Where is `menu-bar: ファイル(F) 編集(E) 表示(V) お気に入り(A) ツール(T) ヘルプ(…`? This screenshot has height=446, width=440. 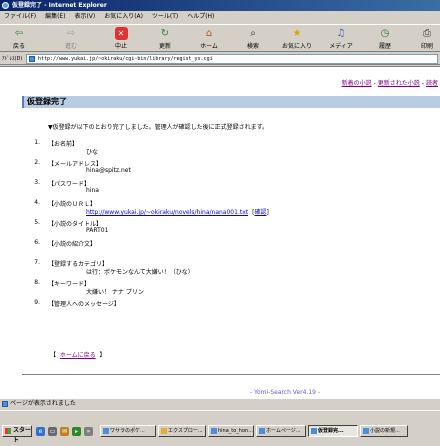
menu-bar: ファイル(F) 編集(E) 表示(V) お気に入り(A) ツール(T) ヘルプ(… is located at coordinates (220, 17).